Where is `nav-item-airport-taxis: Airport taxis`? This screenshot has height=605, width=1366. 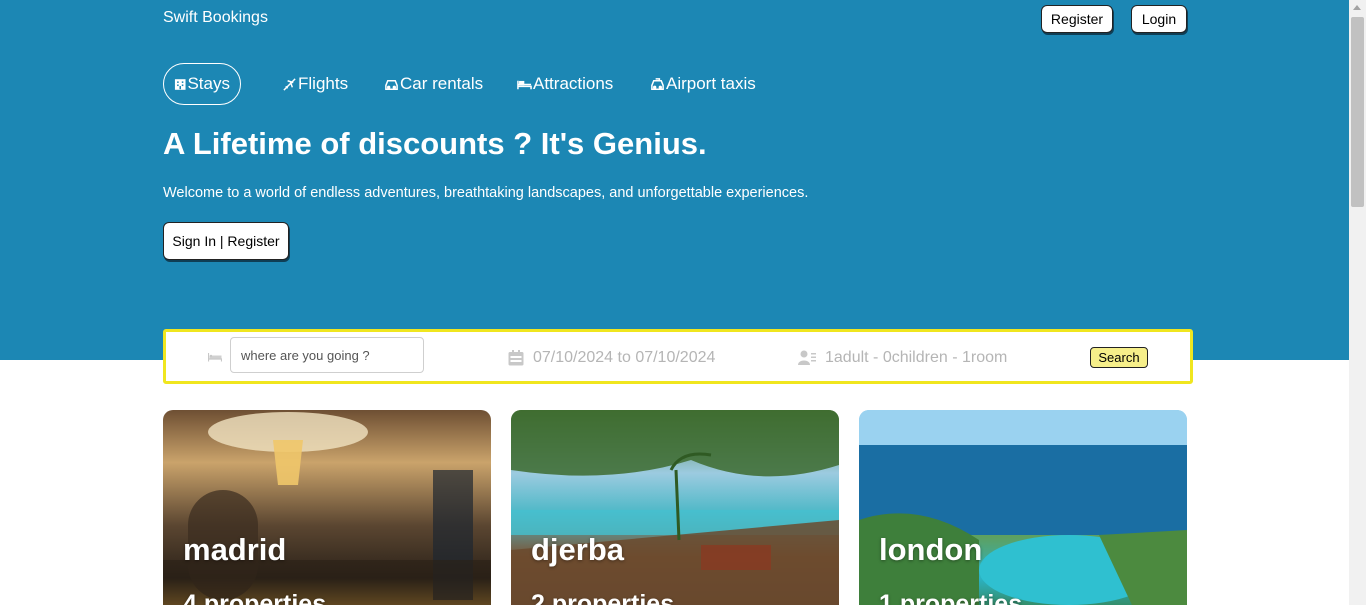
nav-item-airport-taxis: Airport taxis is located at coordinates (703, 84).